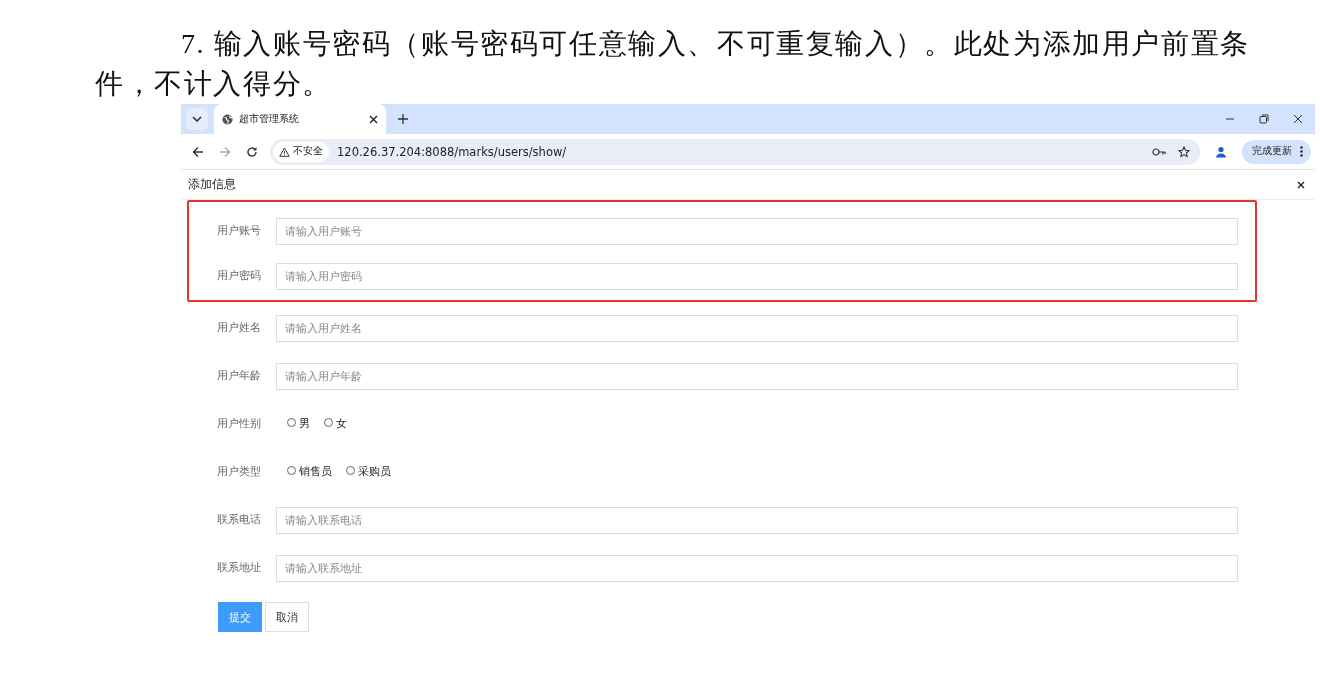 This screenshot has width=1320, height=699. Describe the element at coordinates (1221, 151) in the screenshot. I see `profile-icon` at that location.